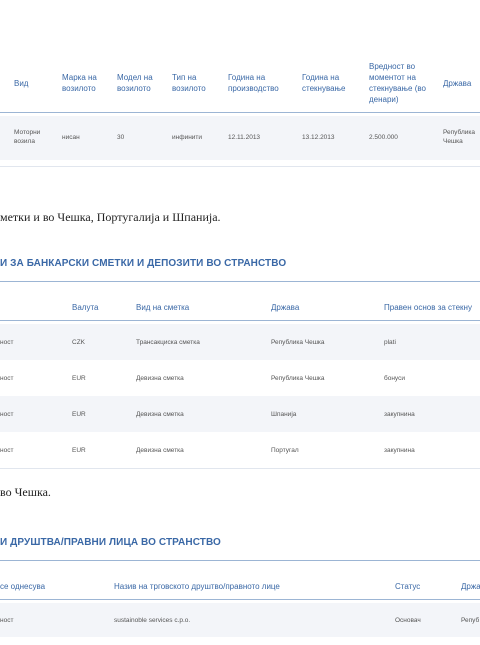 The height and width of the screenshot is (645, 480). I want to click on col-header-marka: Марка на возилото, so click(79, 83).